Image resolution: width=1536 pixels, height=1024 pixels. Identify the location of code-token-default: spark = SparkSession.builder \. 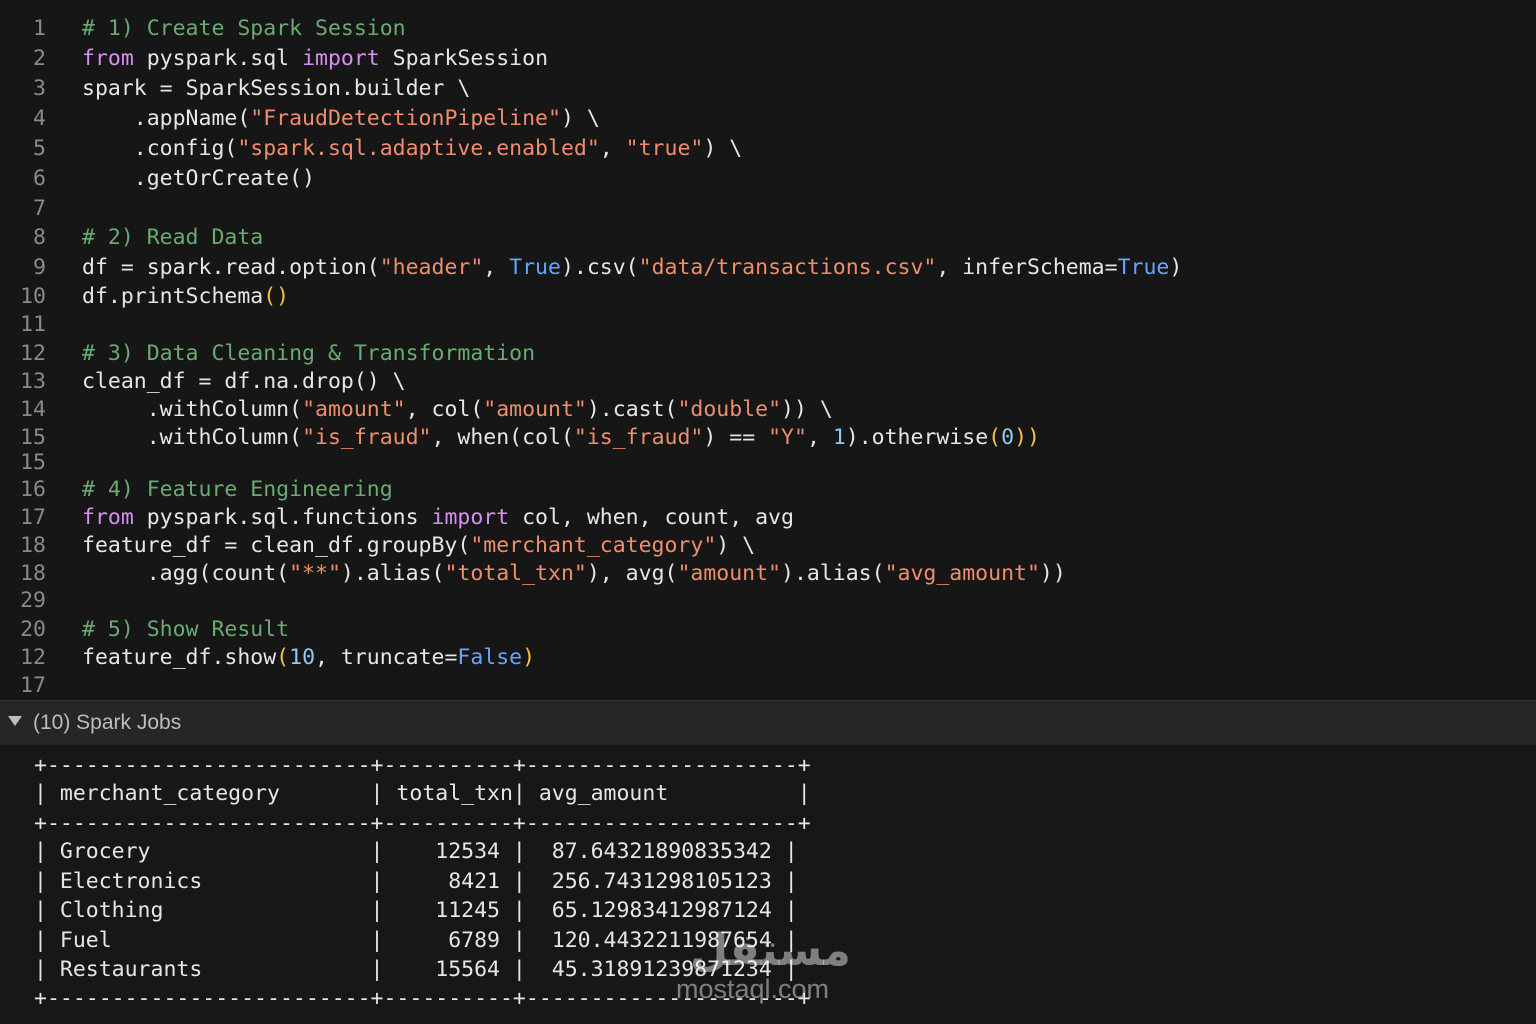
(276, 88).